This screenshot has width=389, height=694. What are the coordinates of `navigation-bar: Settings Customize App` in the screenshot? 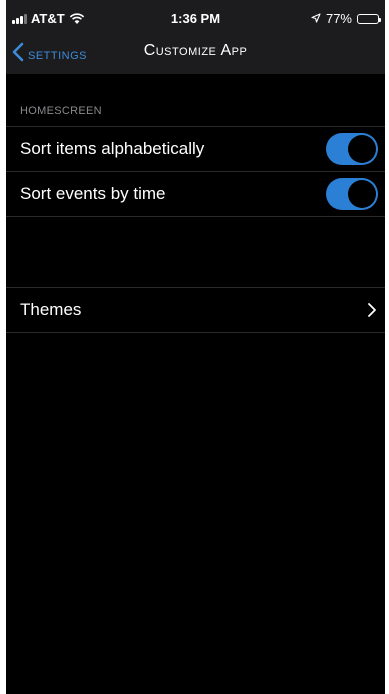 It's located at (195, 52).